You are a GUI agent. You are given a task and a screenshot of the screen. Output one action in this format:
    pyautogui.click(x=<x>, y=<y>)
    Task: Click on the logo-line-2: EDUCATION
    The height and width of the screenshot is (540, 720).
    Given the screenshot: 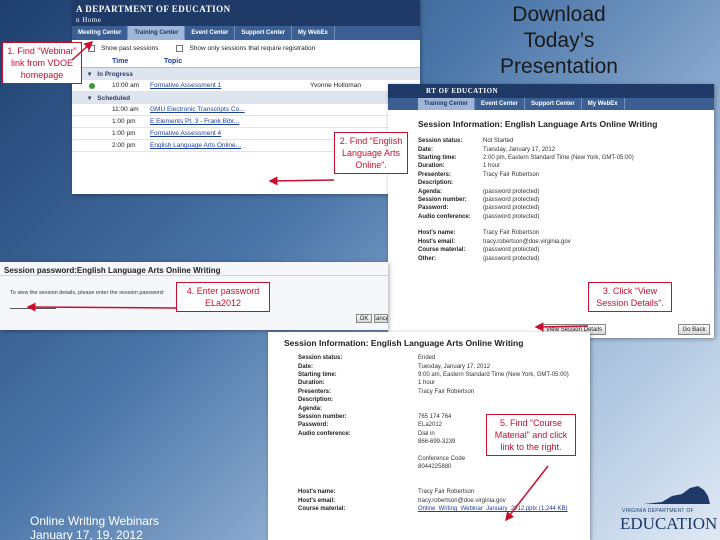 What is the action you would take?
    pyautogui.click(x=669, y=523)
    